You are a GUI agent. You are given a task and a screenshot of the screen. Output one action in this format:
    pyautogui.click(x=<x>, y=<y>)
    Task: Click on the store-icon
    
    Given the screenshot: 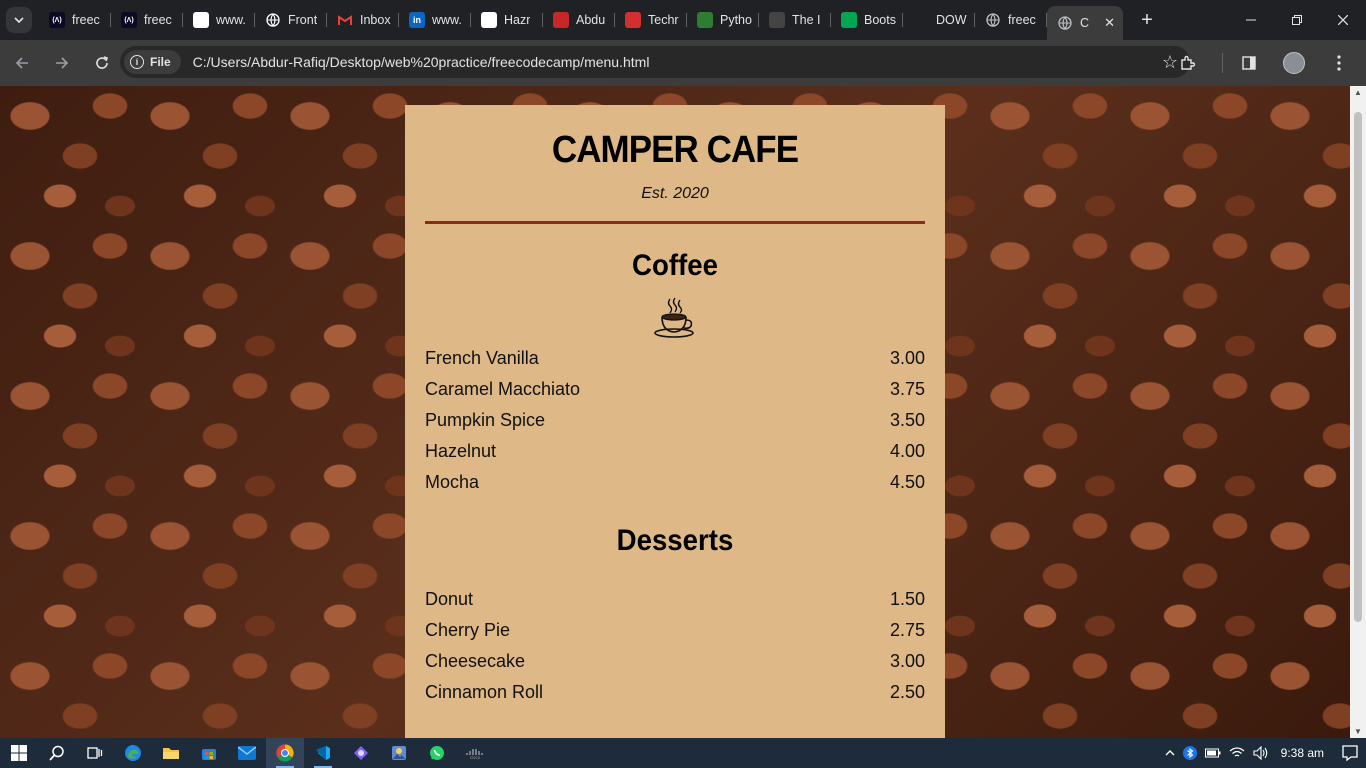 What is the action you would take?
    pyautogui.click(x=209, y=753)
    